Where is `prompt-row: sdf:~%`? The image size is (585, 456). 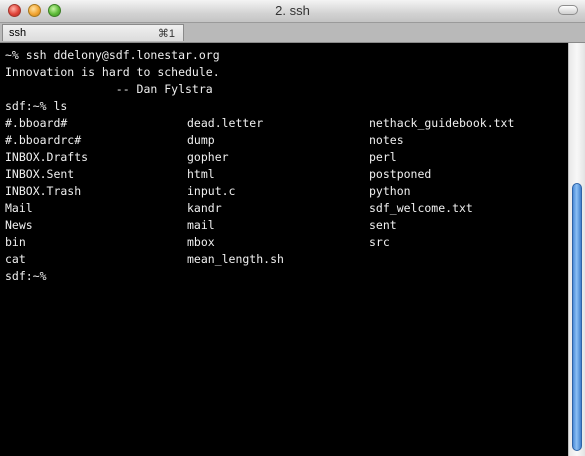 prompt-row: sdf:~% is located at coordinates (278, 276).